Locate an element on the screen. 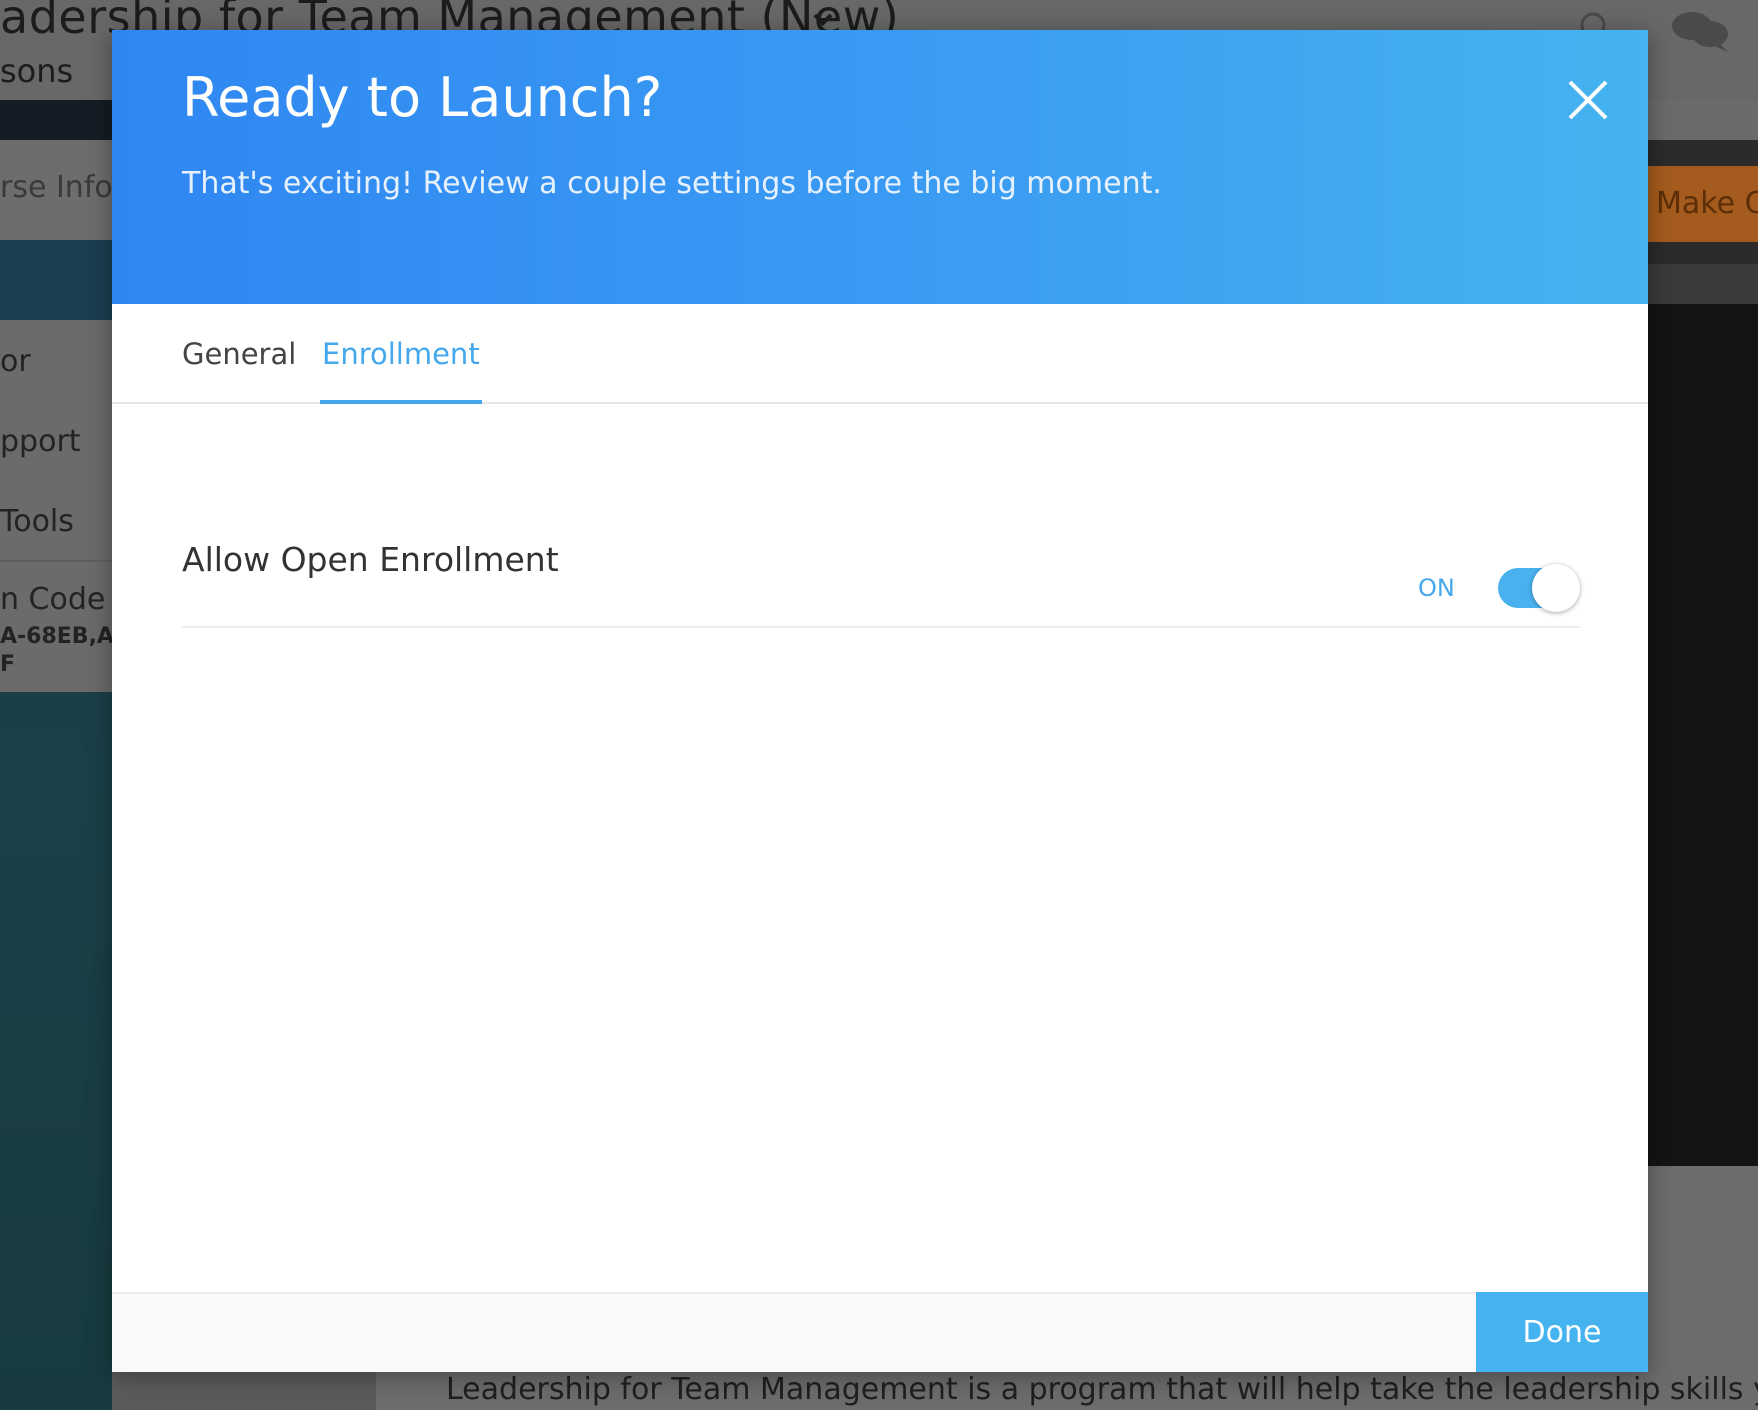 This screenshot has width=1758, height=1410. tab-general: General is located at coordinates (239, 354).